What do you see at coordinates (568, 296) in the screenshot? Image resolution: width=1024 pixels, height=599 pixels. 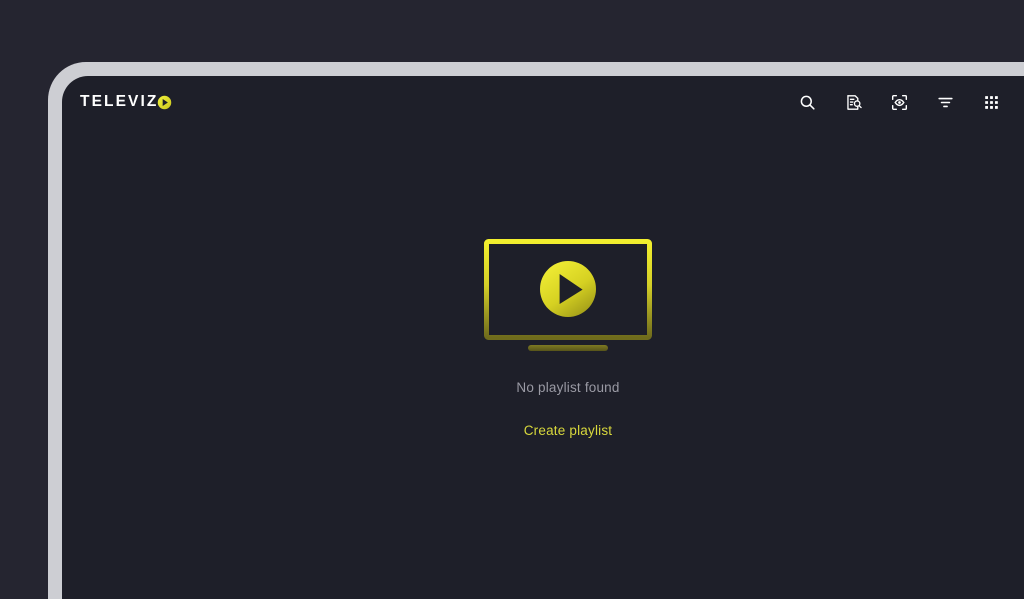 I see `tv-with-play-logo-icon` at bounding box center [568, 296].